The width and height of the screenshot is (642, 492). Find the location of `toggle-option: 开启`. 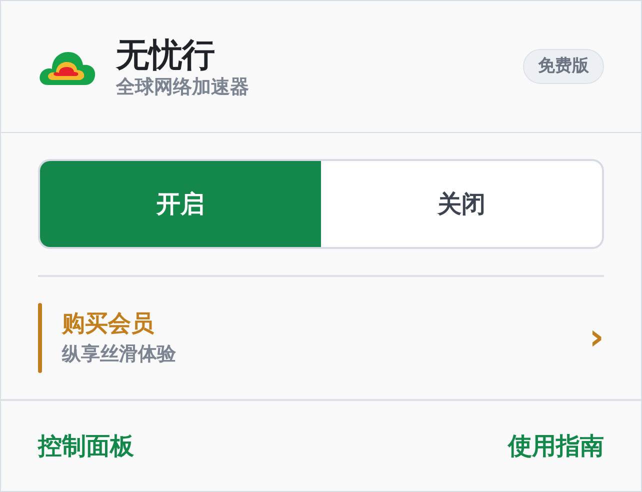

toggle-option: 开启 is located at coordinates (180, 204).